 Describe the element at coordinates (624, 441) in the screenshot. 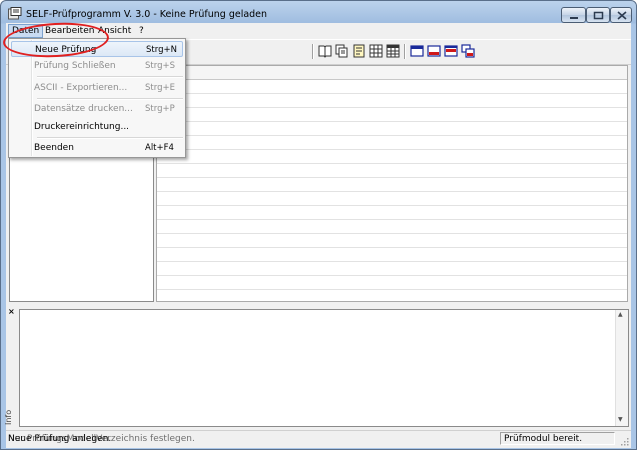

I see `resize-grip-icon` at that location.